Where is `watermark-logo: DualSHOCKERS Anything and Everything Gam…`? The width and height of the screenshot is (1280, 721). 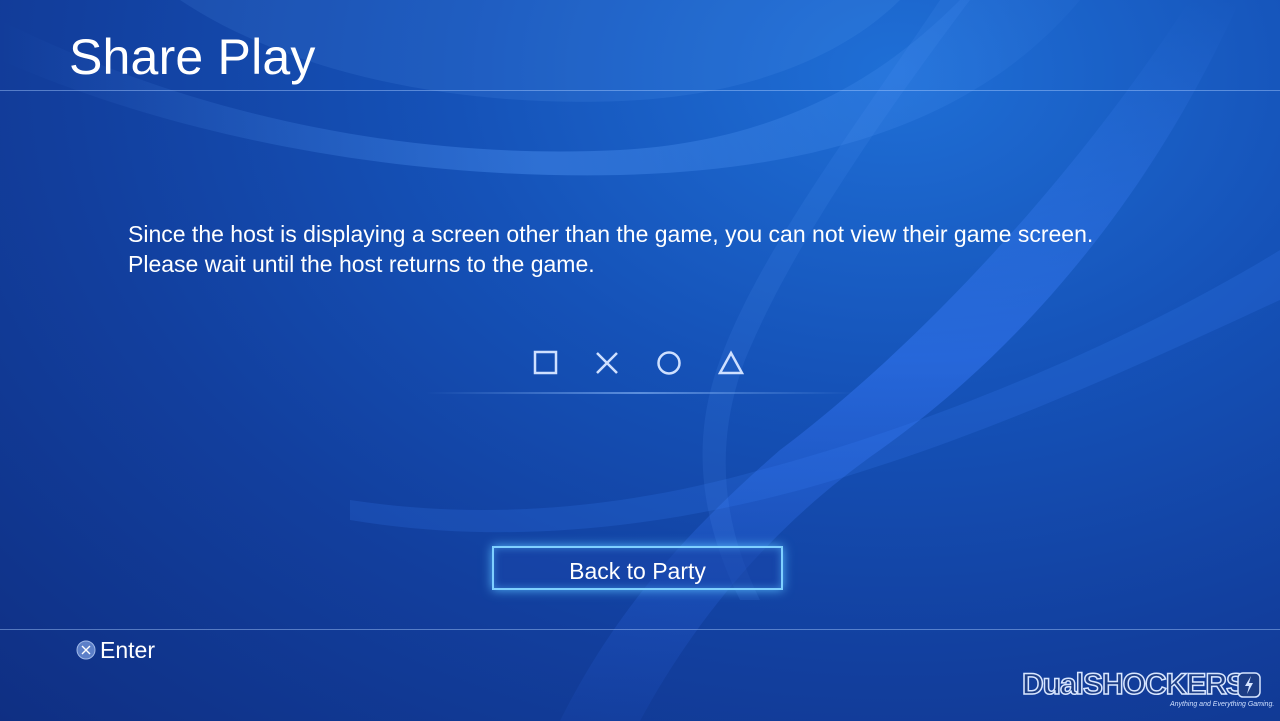
watermark-logo: DualSHOCKERS Anything and Everything Gam… is located at coordinates (1147, 689).